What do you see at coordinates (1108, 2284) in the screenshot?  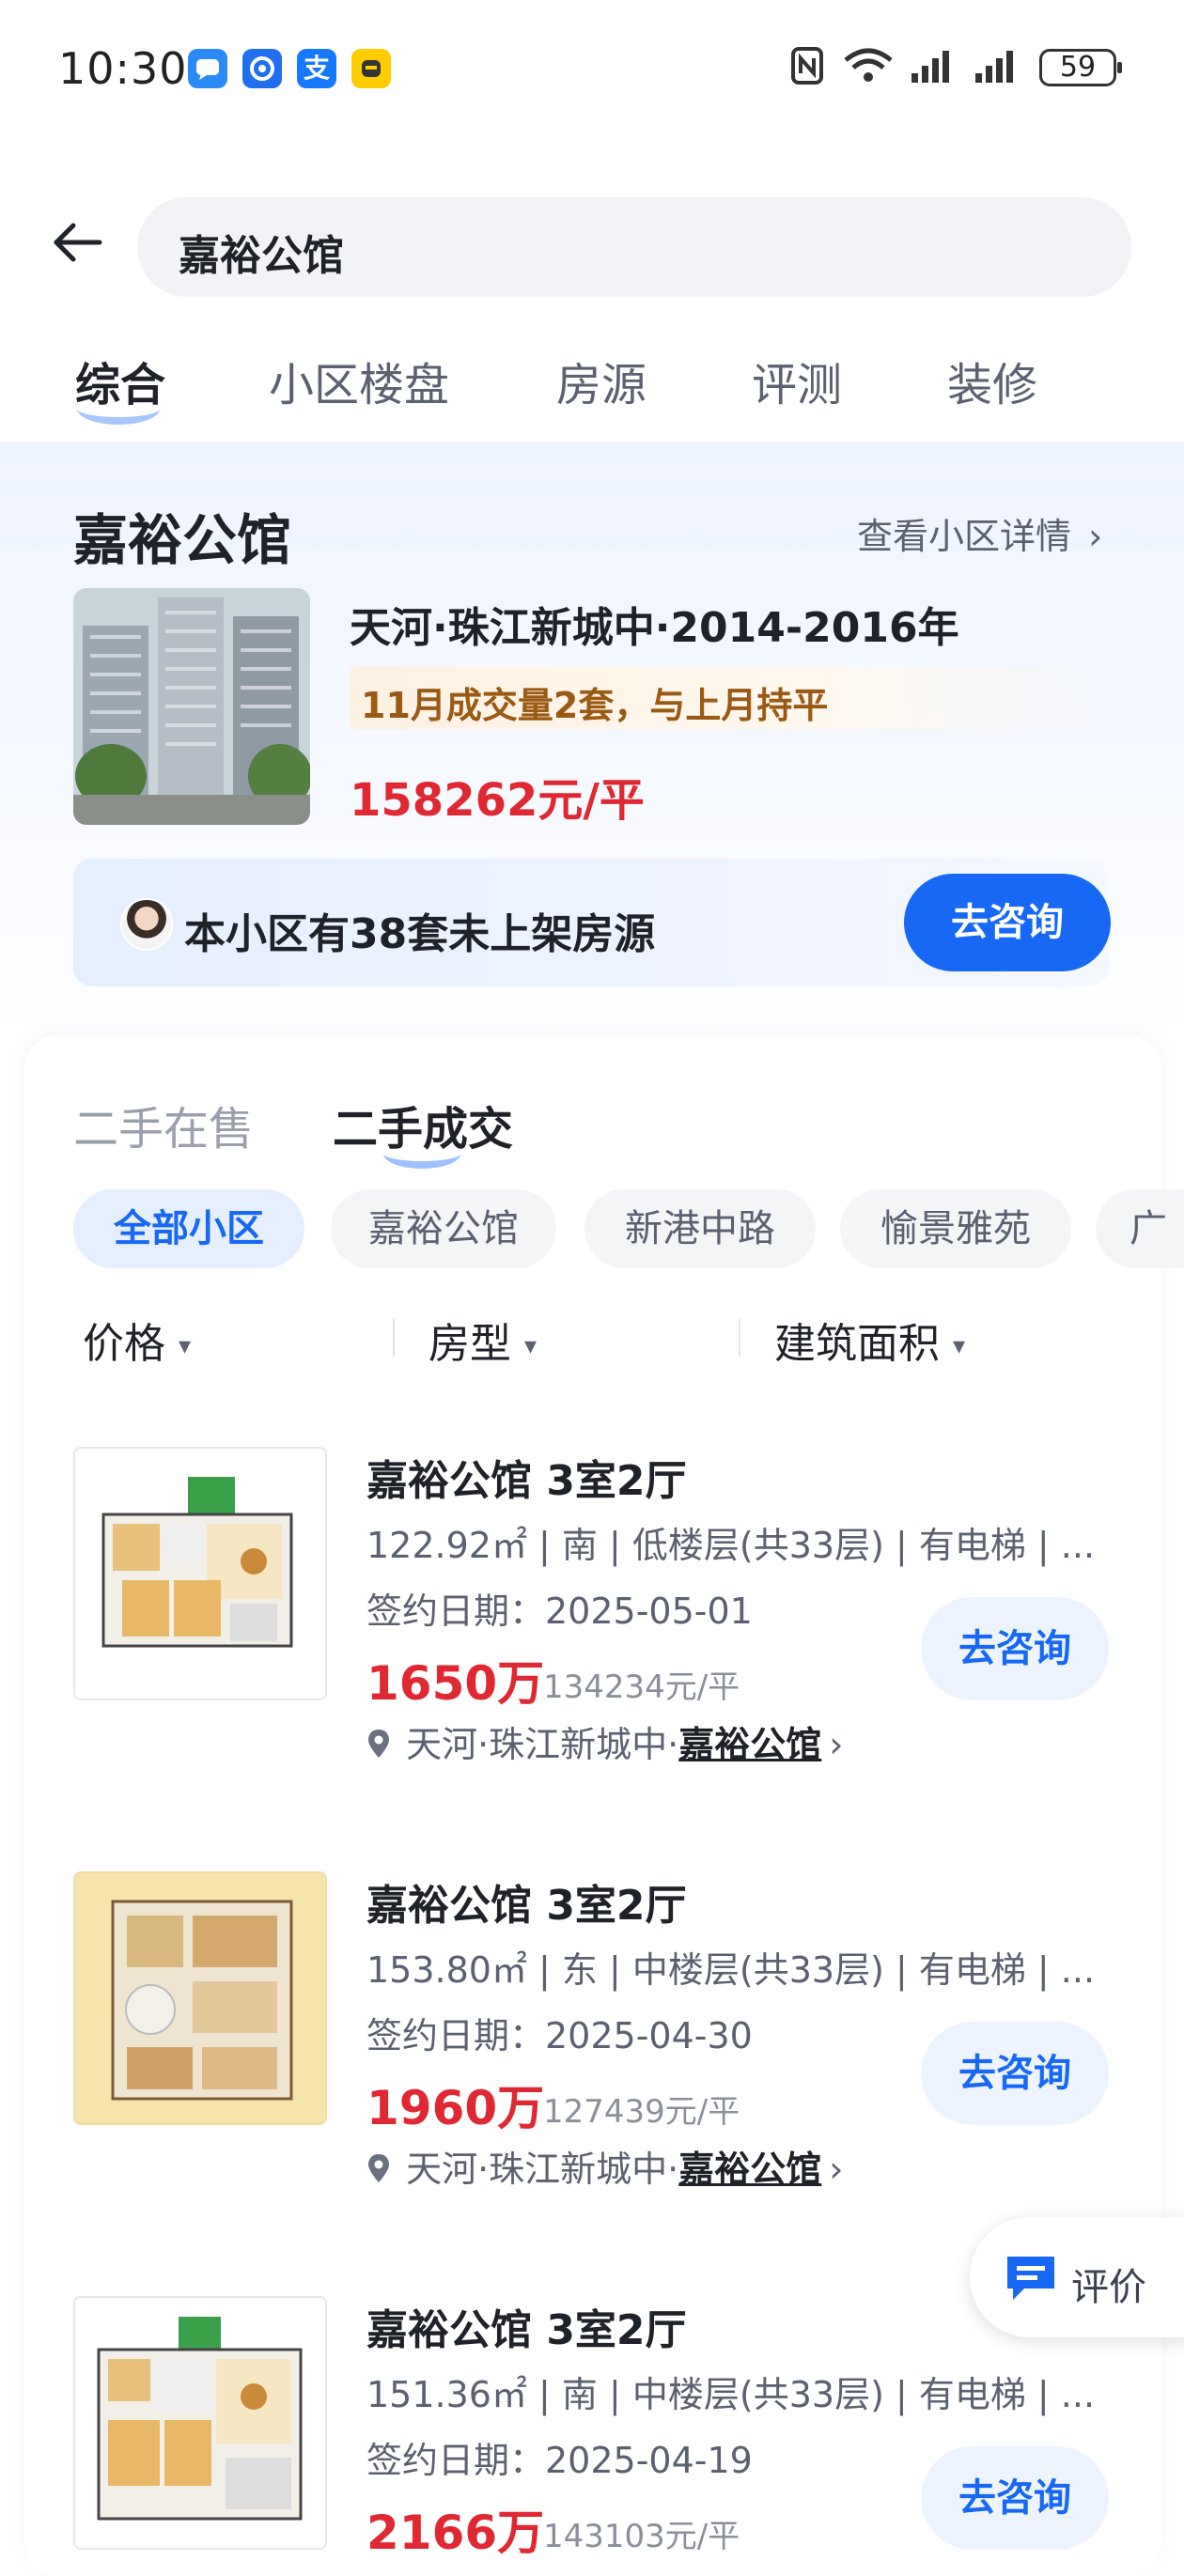 I see `rate-label: 评价` at bounding box center [1108, 2284].